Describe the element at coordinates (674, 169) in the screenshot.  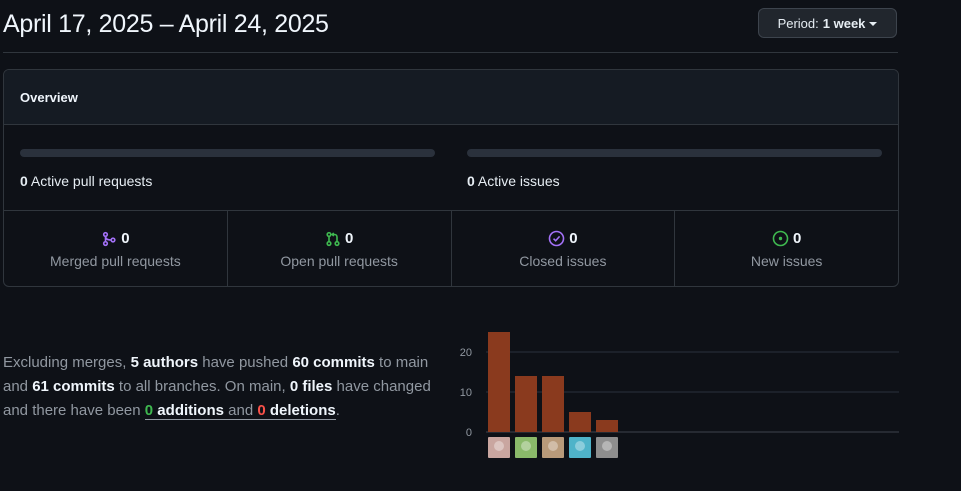
I see `active-issues-block: 0 Active issues` at that location.